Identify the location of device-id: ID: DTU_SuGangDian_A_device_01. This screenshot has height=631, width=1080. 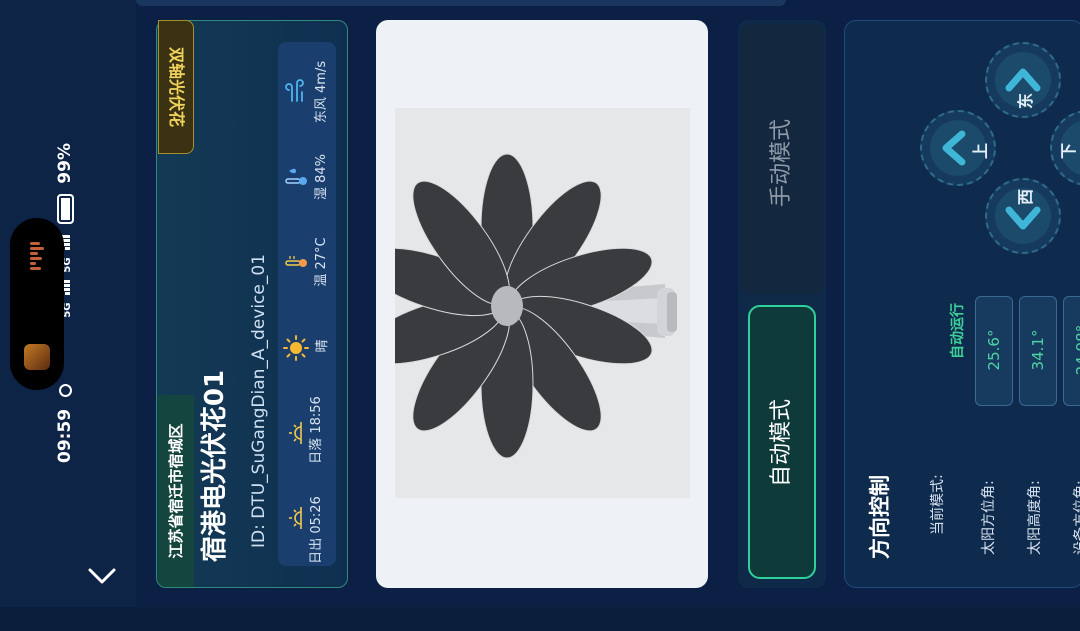
(259, 401).